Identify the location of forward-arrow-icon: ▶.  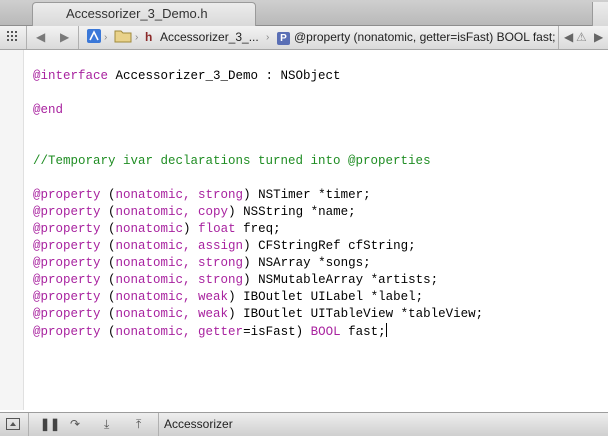
(64, 37).